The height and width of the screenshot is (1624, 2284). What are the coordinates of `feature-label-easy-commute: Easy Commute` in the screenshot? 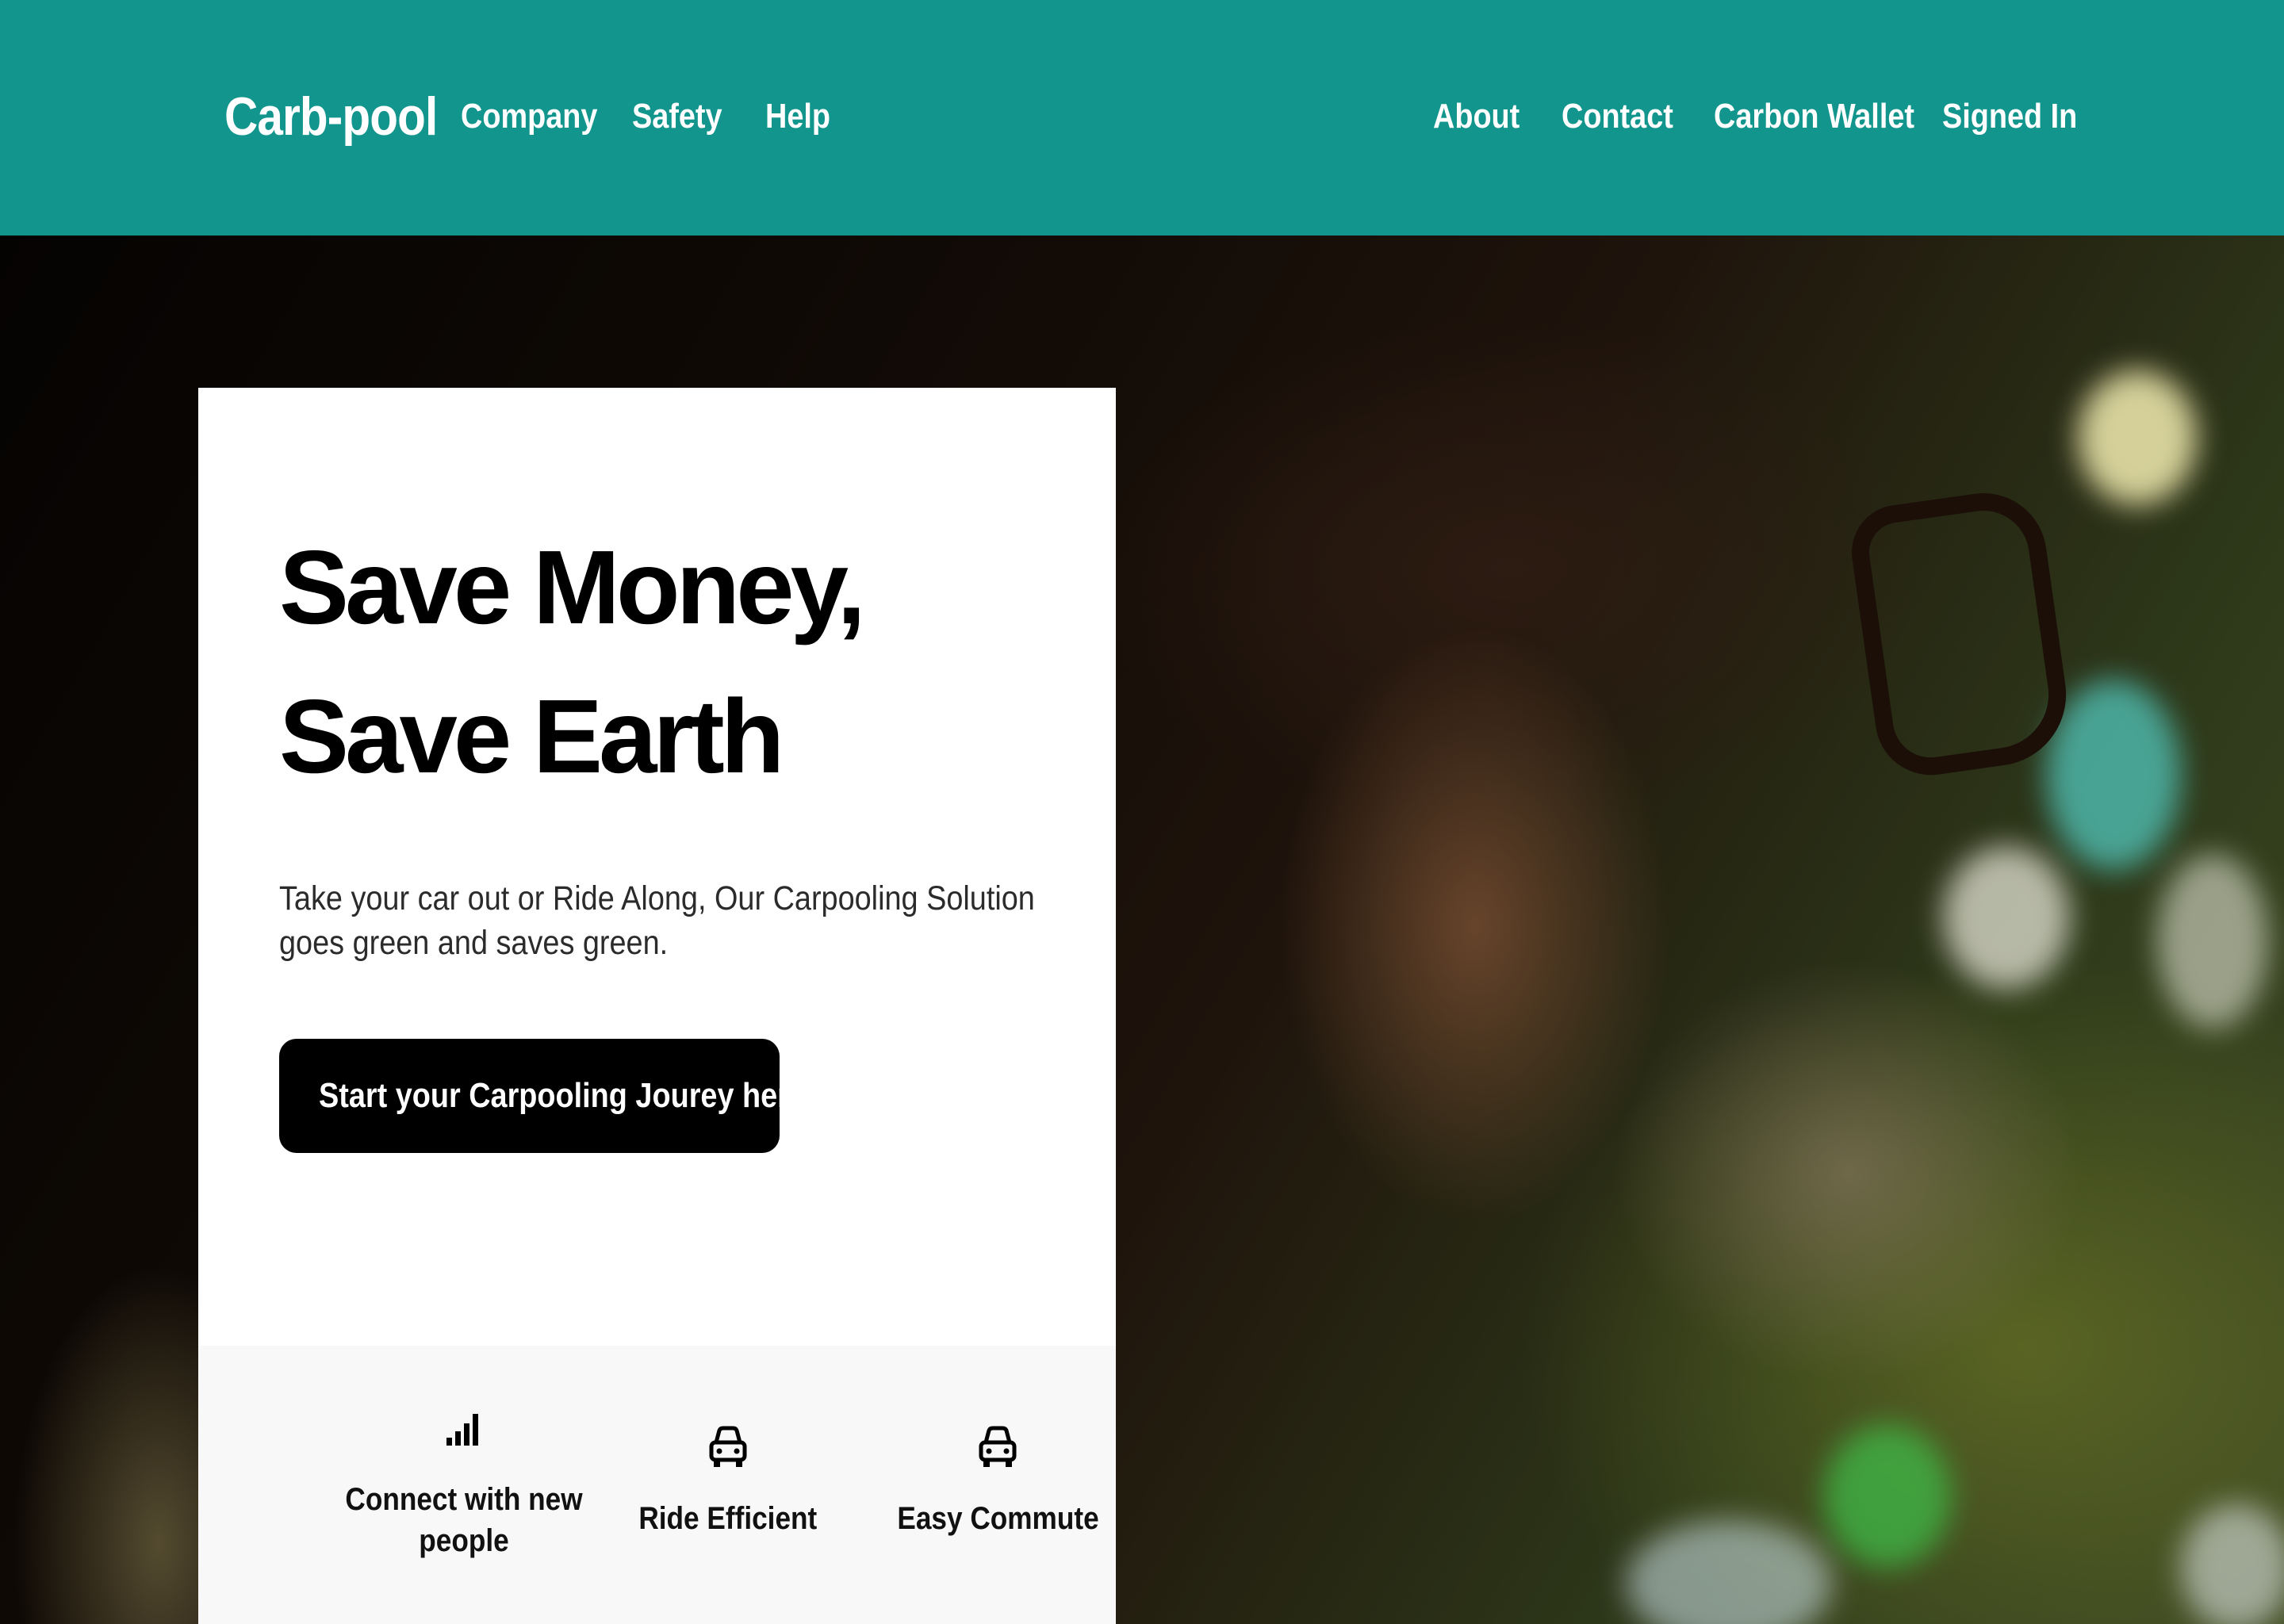 It's located at (997, 1518).